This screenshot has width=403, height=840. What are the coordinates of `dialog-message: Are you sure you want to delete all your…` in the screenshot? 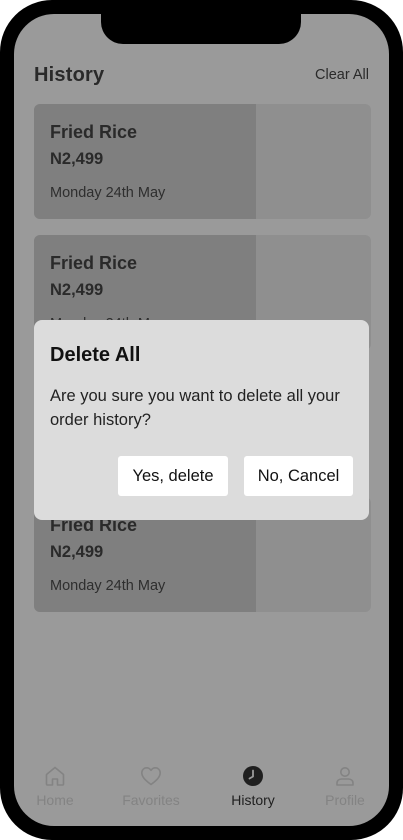 It's located at (195, 408).